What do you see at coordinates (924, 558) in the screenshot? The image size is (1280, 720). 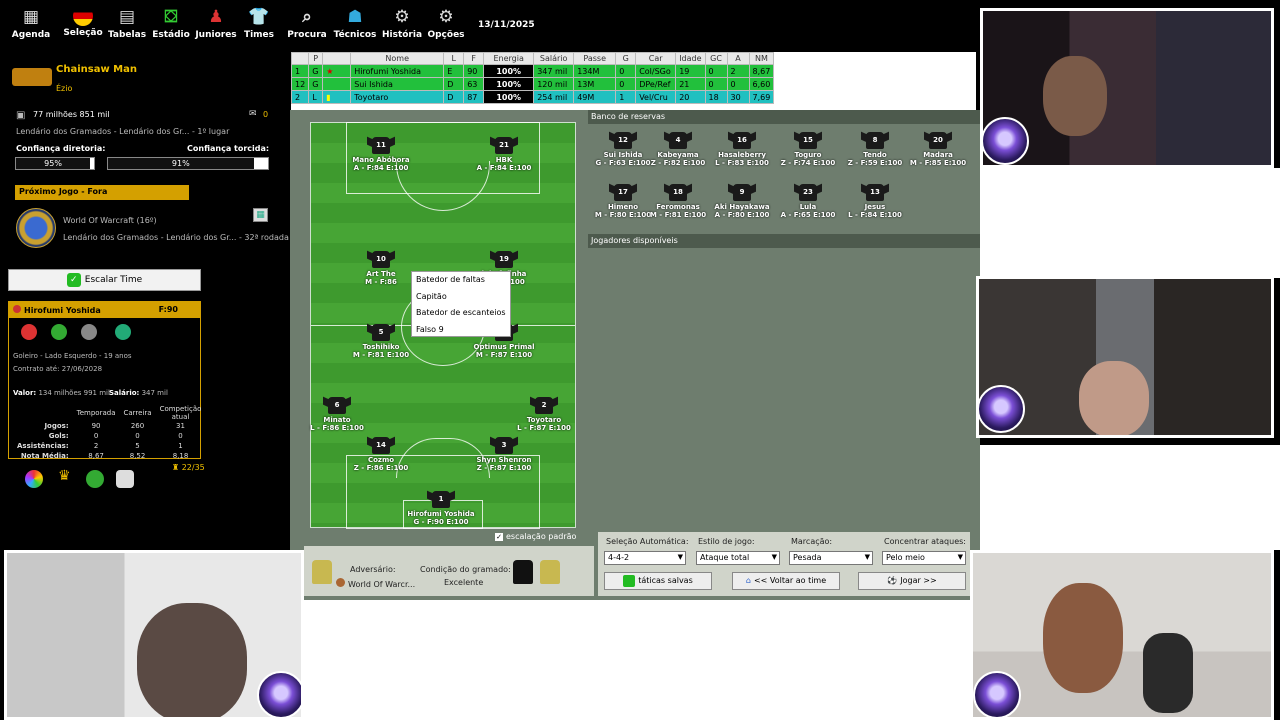 I see `attack-focus-select: Pelo meio` at bounding box center [924, 558].